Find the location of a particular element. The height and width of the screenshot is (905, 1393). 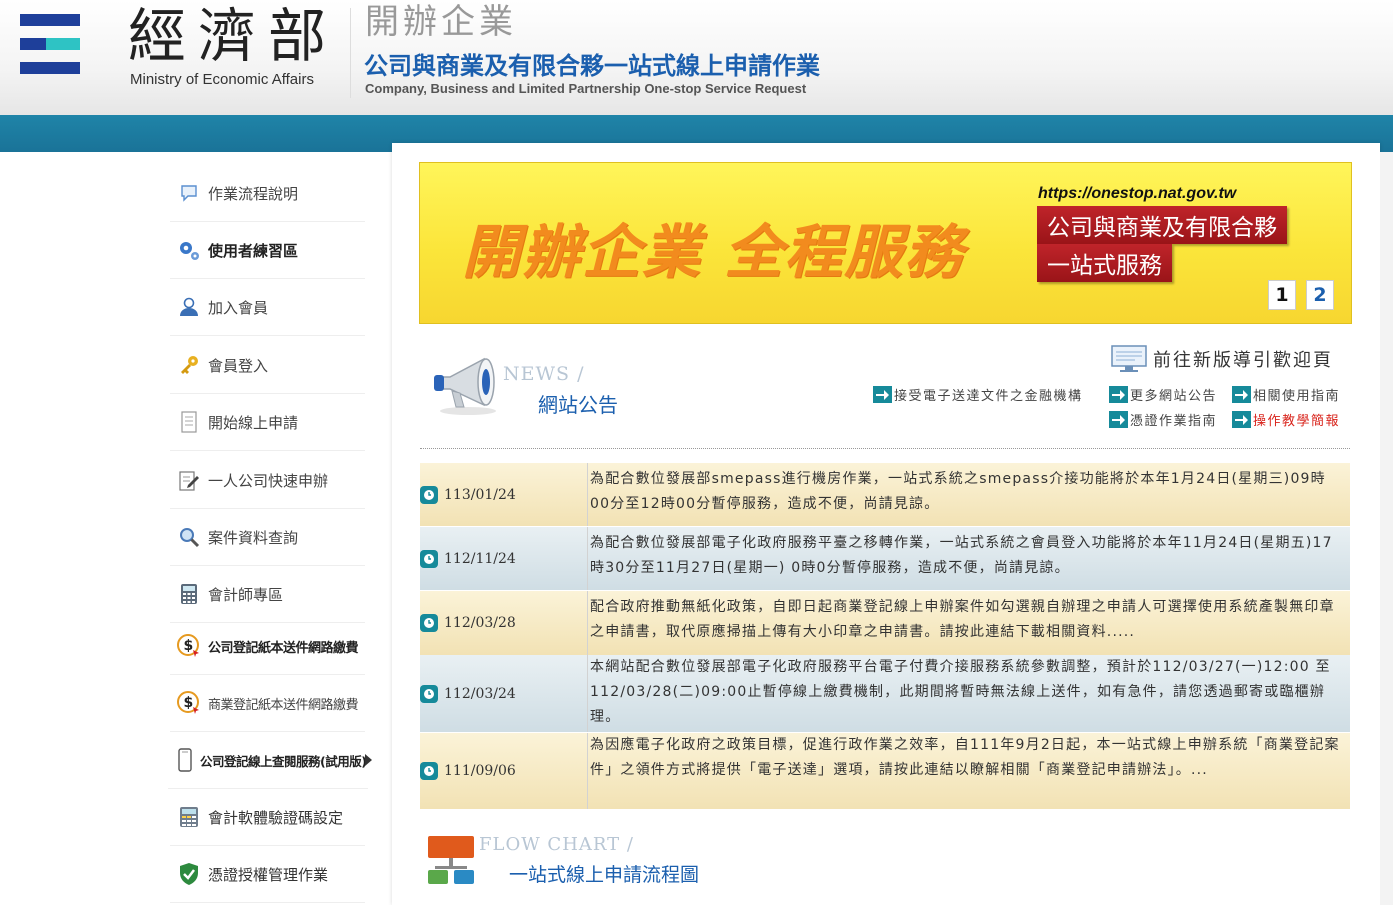

news-date: 113/01/24 is located at coordinates (480, 494).